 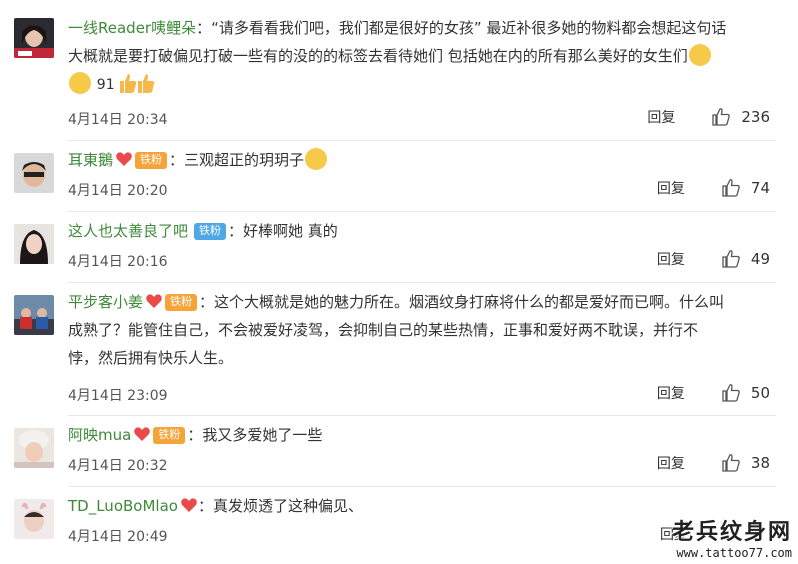 I want to click on comment-time: 4月14日 20:49, so click(x=118, y=537).